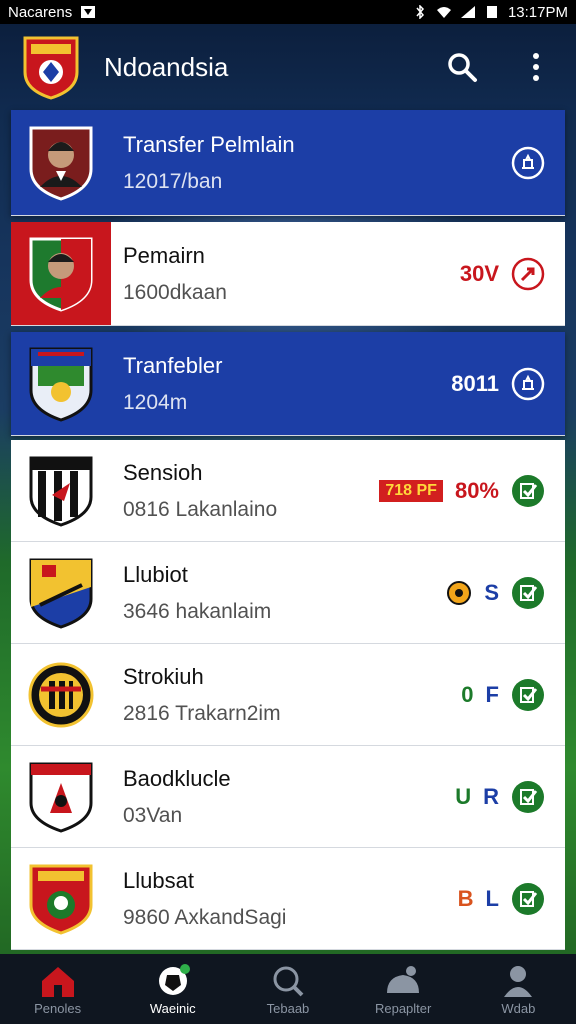 This screenshot has width=576, height=1024. I want to click on shield-white-red, so click(61, 796).